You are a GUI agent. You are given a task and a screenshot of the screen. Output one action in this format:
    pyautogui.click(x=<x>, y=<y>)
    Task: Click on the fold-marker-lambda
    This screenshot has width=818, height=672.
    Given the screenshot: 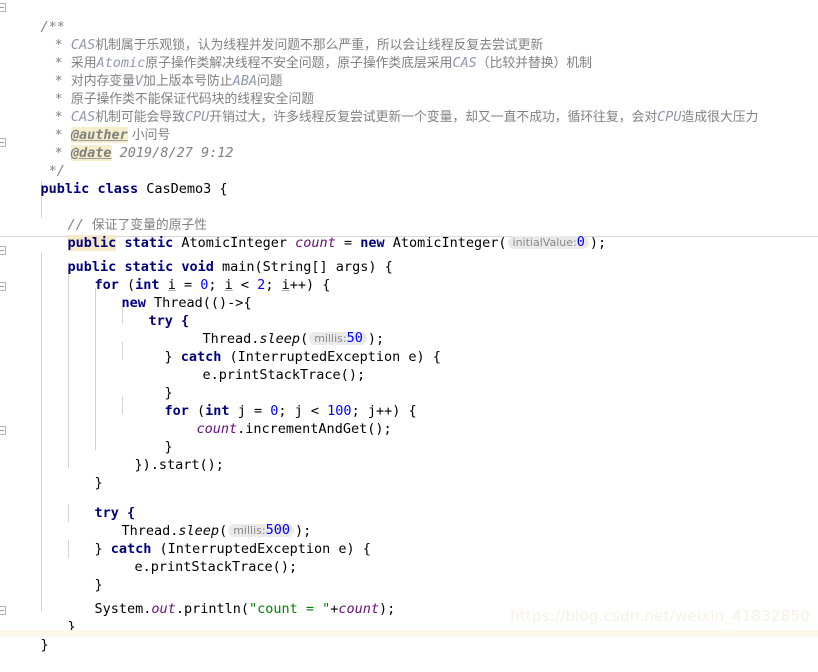 What is the action you would take?
    pyautogui.click(x=3, y=286)
    